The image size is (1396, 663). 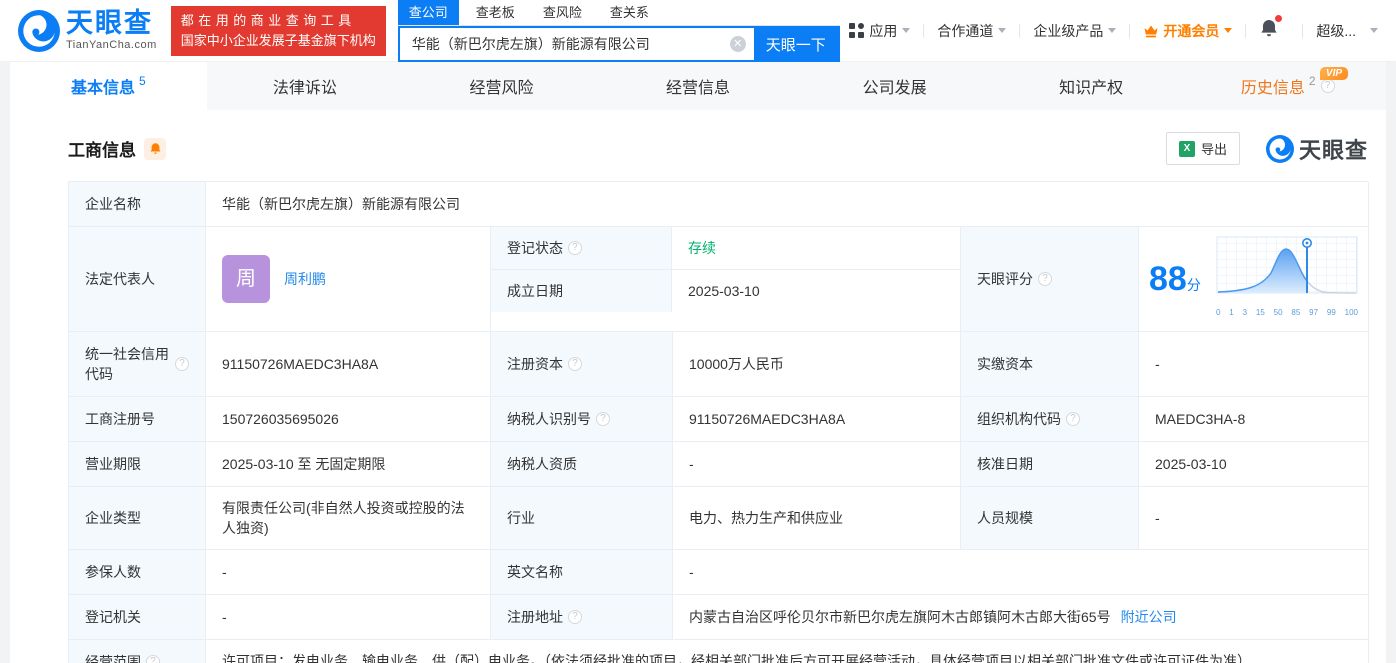 What do you see at coordinates (1287, 279) in the screenshot?
I see `score-distribution-chart: 0 1 3 15 50 85 97 99 100` at bounding box center [1287, 279].